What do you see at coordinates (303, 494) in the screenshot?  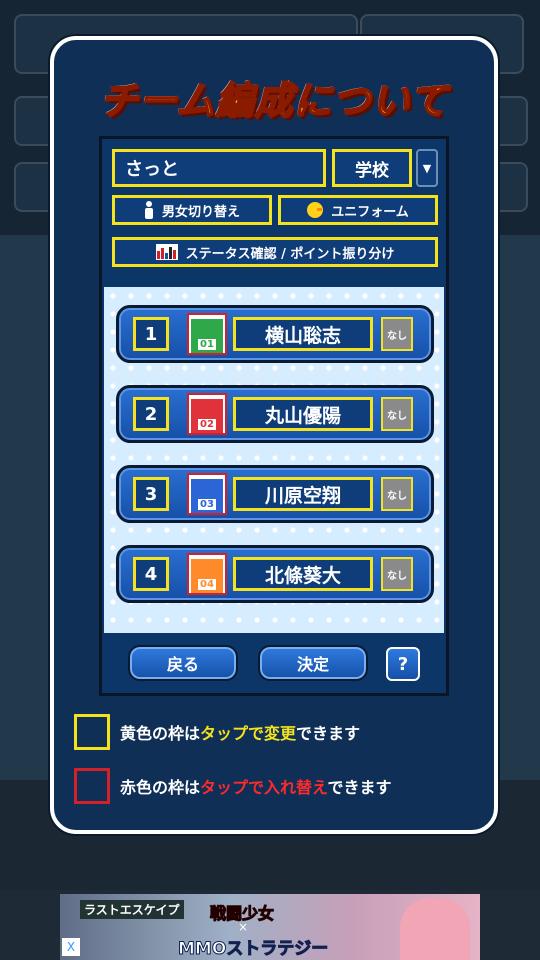 I see `player-name: 川原空翔` at bounding box center [303, 494].